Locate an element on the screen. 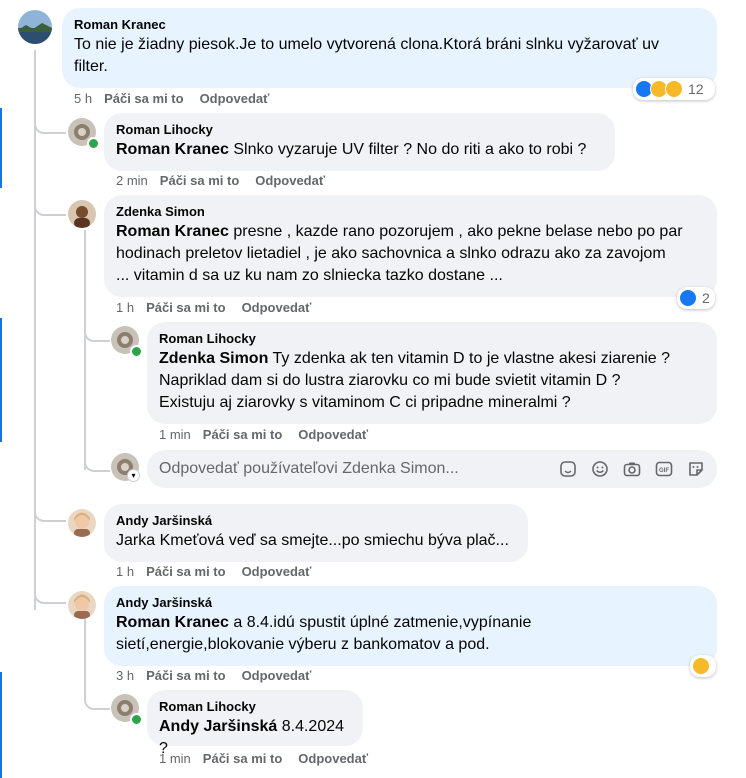 This screenshot has height=778, width=746. sticker-icon is located at coordinates (696, 469).